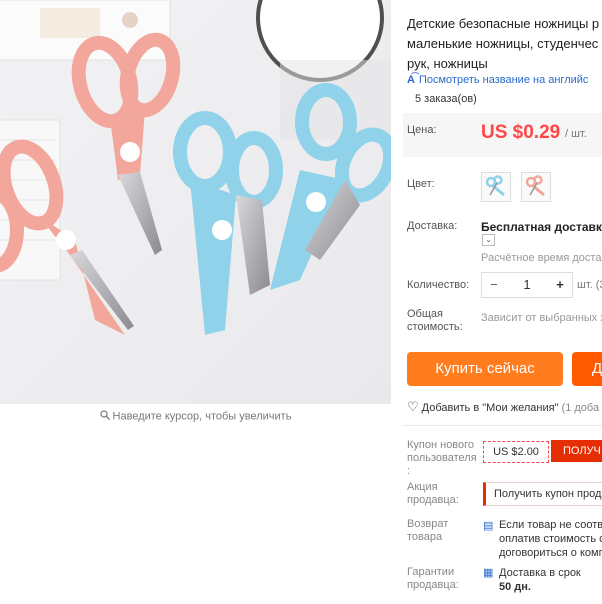 The height and width of the screenshot is (604, 602). Describe the element at coordinates (413, 406) in the screenshot. I see `heart-icon: ♡` at that location.